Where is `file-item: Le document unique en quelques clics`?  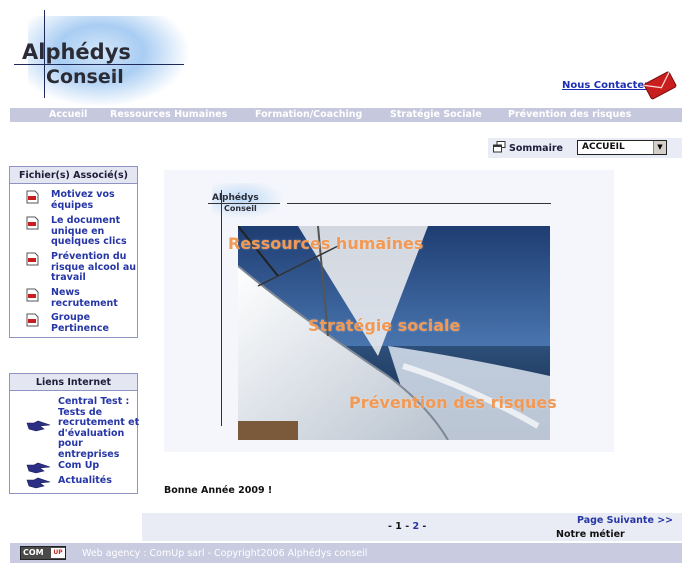 file-item: Le document unique en quelques clics is located at coordinates (85, 232).